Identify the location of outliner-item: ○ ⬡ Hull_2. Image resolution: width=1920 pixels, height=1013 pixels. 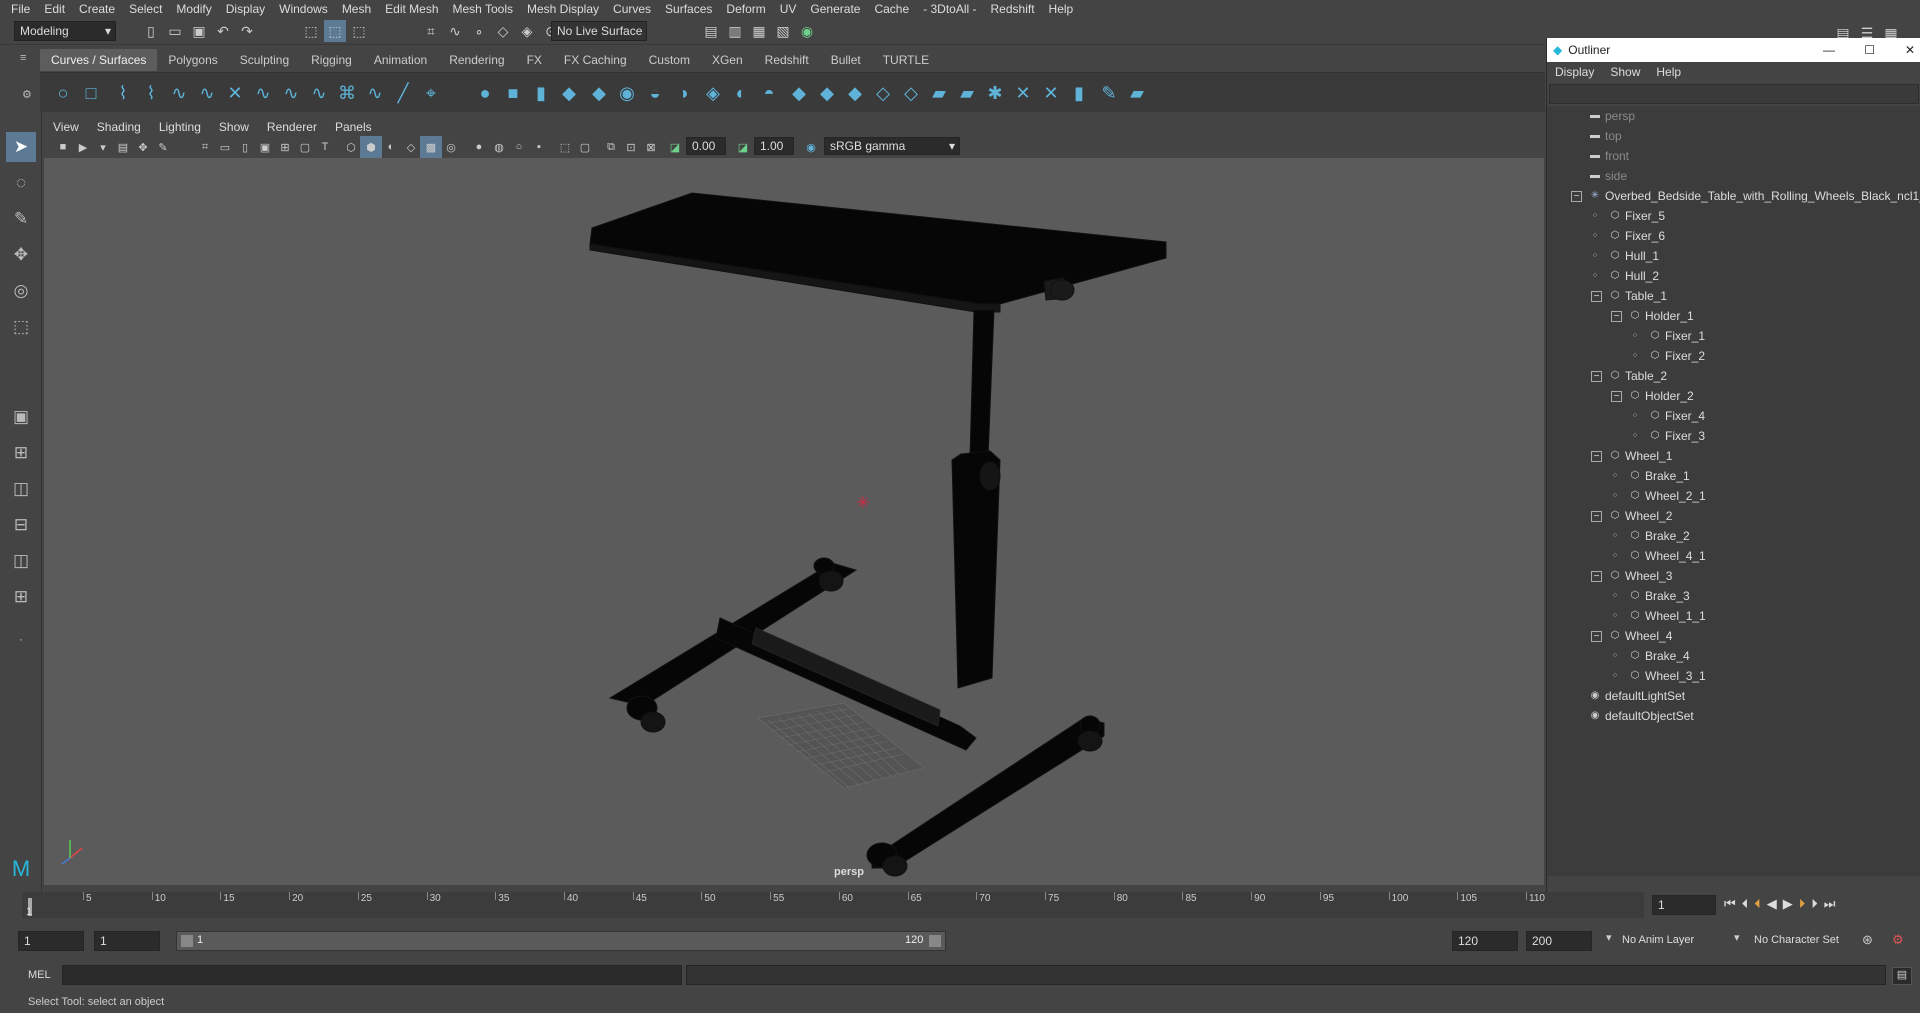
(1733, 276).